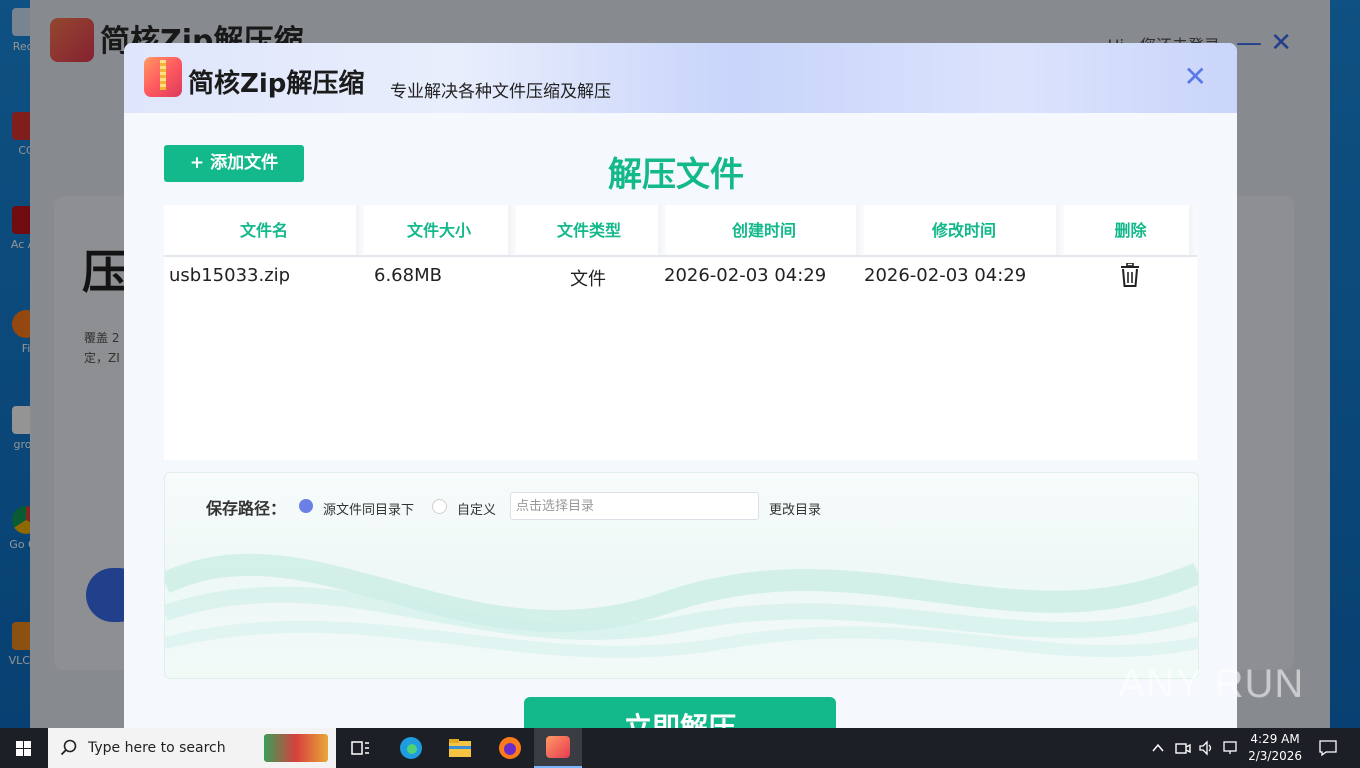  I want to click on search-icon, so click(68, 747).